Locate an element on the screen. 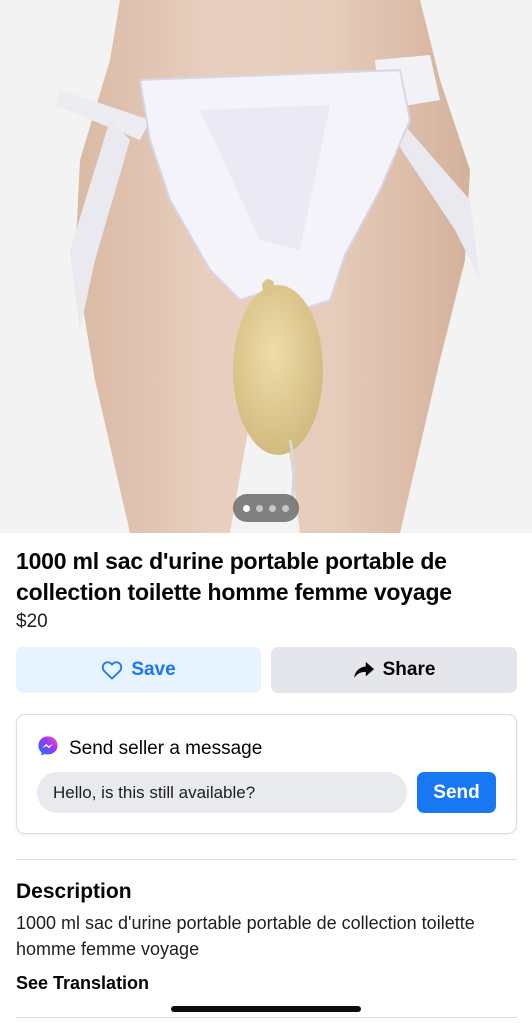 This screenshot has height=1023, width=532. save-label: Save is located at coordinates (153, 669).